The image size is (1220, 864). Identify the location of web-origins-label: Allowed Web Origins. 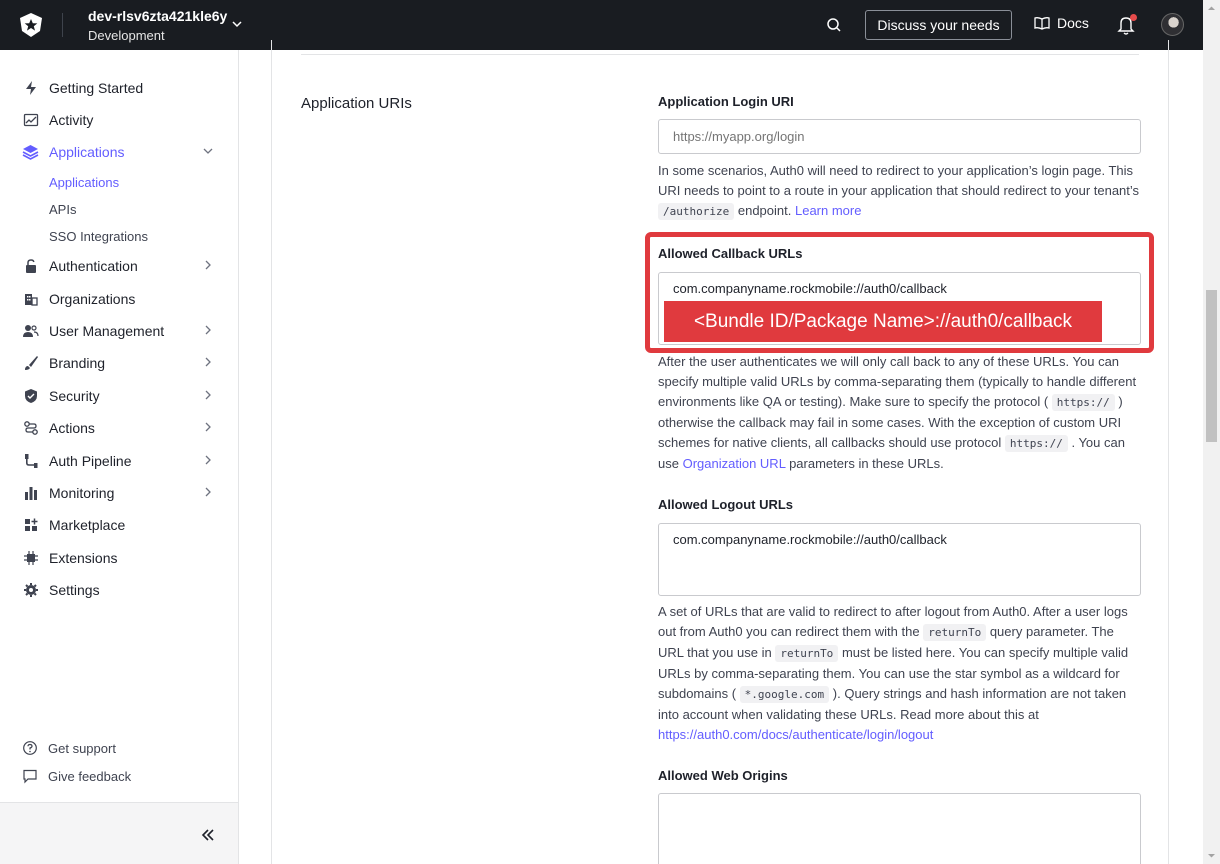
(723, 775).